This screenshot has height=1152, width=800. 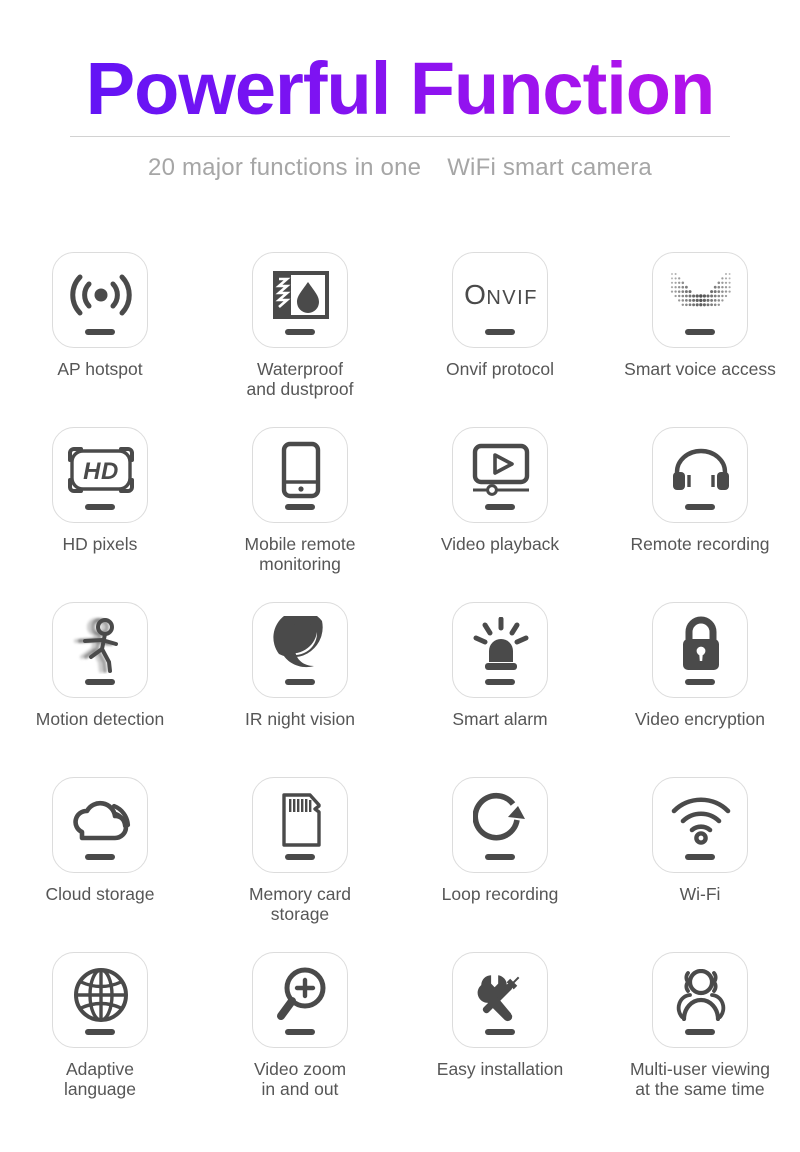 What do you see at coordinates (701, 470) in the screenshot?
I see `headphones-icon` at bounding box center [701, 470].